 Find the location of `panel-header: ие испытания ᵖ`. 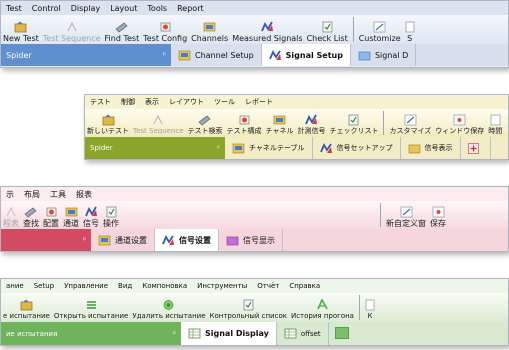

panel-header: ие испытания ᵖ is located at coordinates (91, 333).